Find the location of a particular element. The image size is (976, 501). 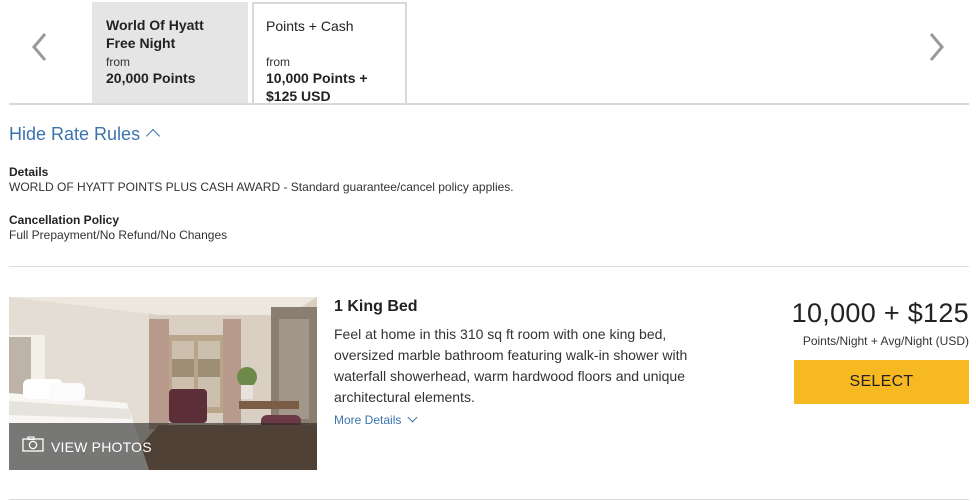

section-divider is located at coordinates (489, 266).